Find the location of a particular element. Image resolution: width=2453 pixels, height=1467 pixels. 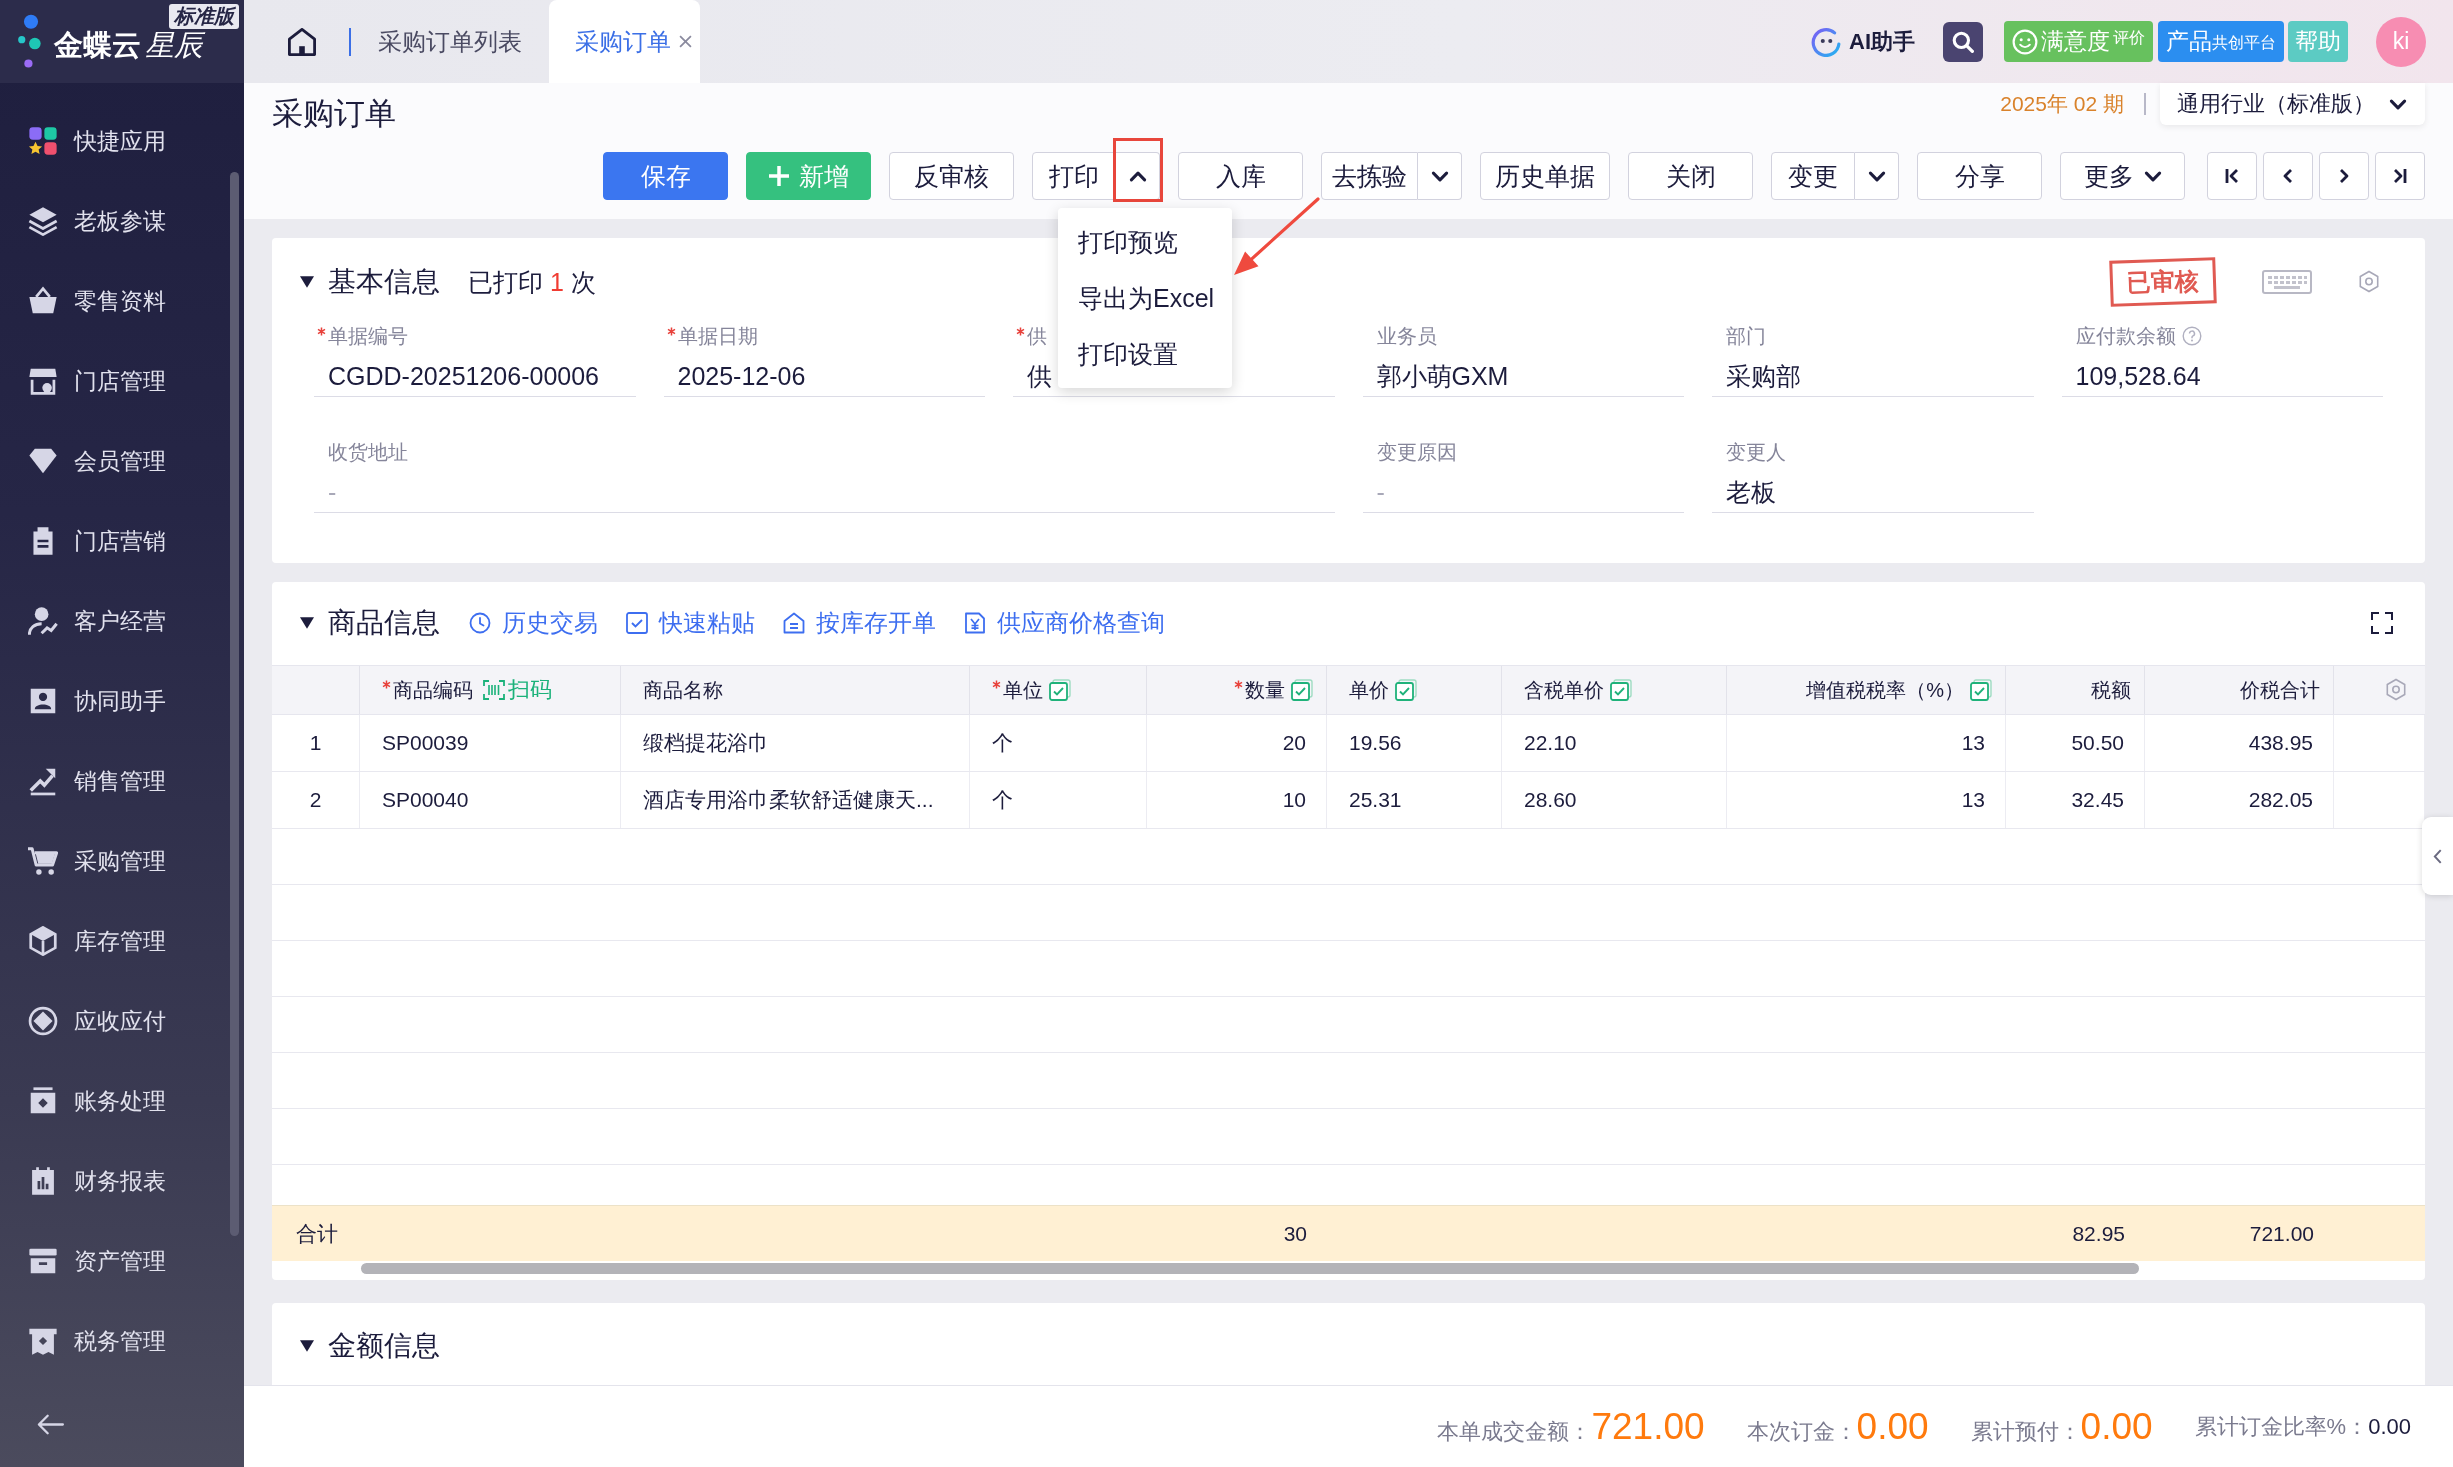

field-label: 单据日期 is located at coordinates (717, 336).